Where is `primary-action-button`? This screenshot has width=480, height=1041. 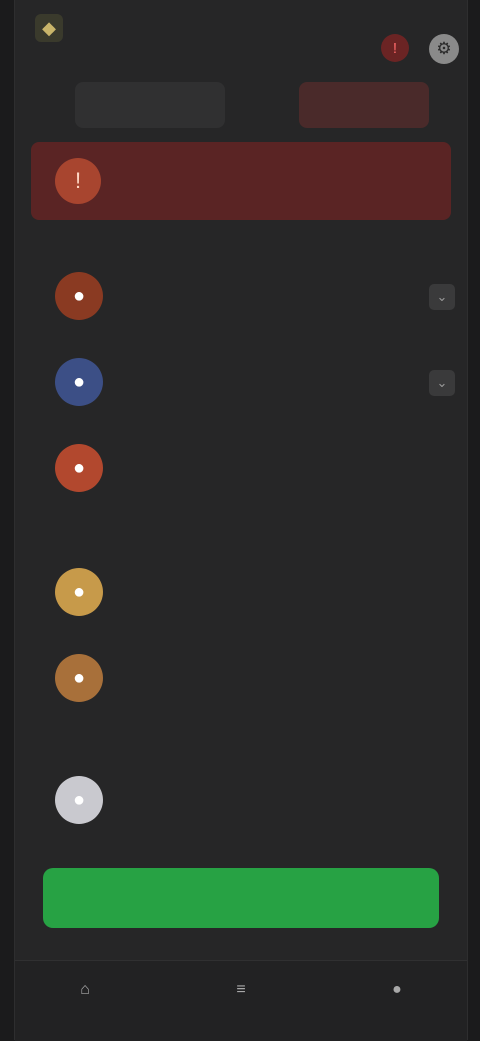 primary-action-button is located at coordinates (241, 898).